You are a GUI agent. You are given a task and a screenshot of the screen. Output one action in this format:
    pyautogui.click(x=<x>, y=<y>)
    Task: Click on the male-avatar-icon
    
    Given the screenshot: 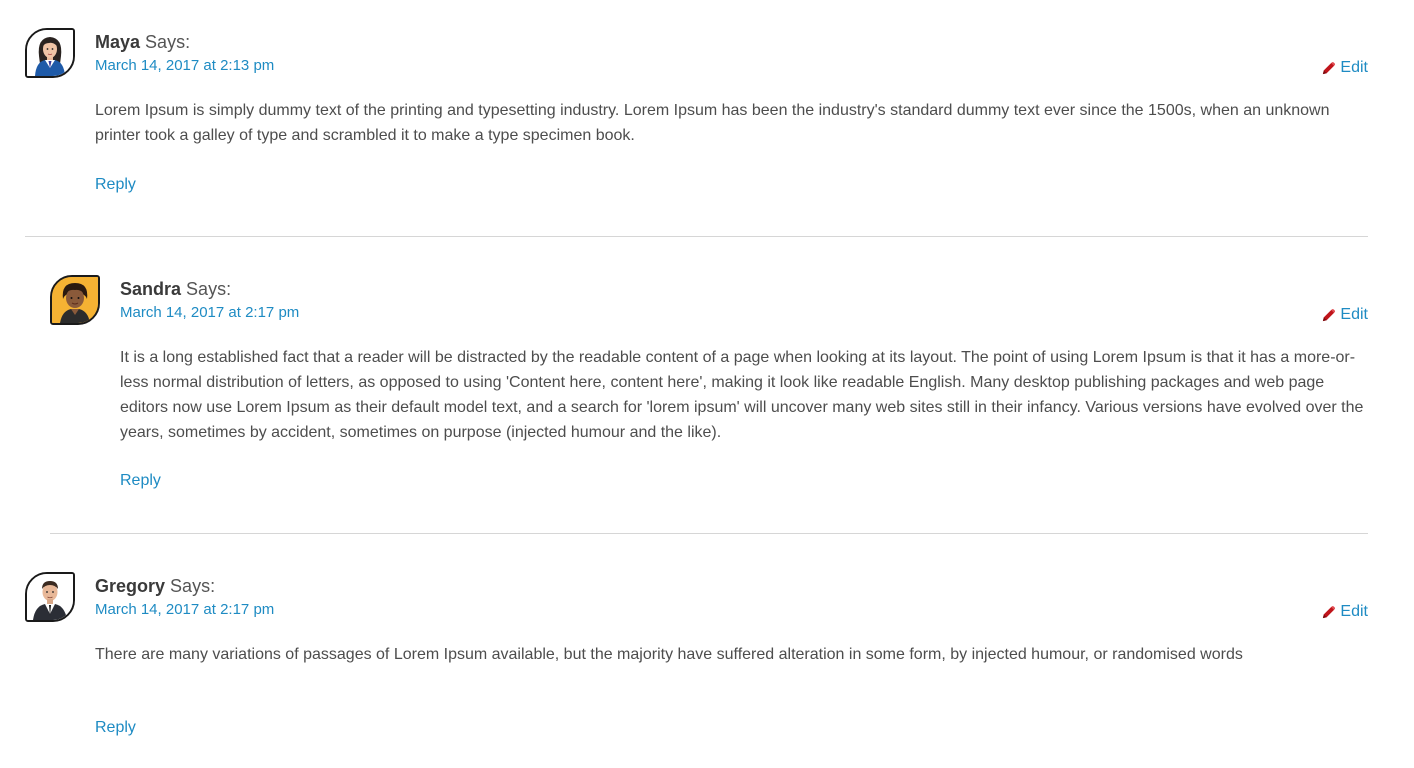 What is the action you would take?
    pyautogui.click(x=50, y=597)
    